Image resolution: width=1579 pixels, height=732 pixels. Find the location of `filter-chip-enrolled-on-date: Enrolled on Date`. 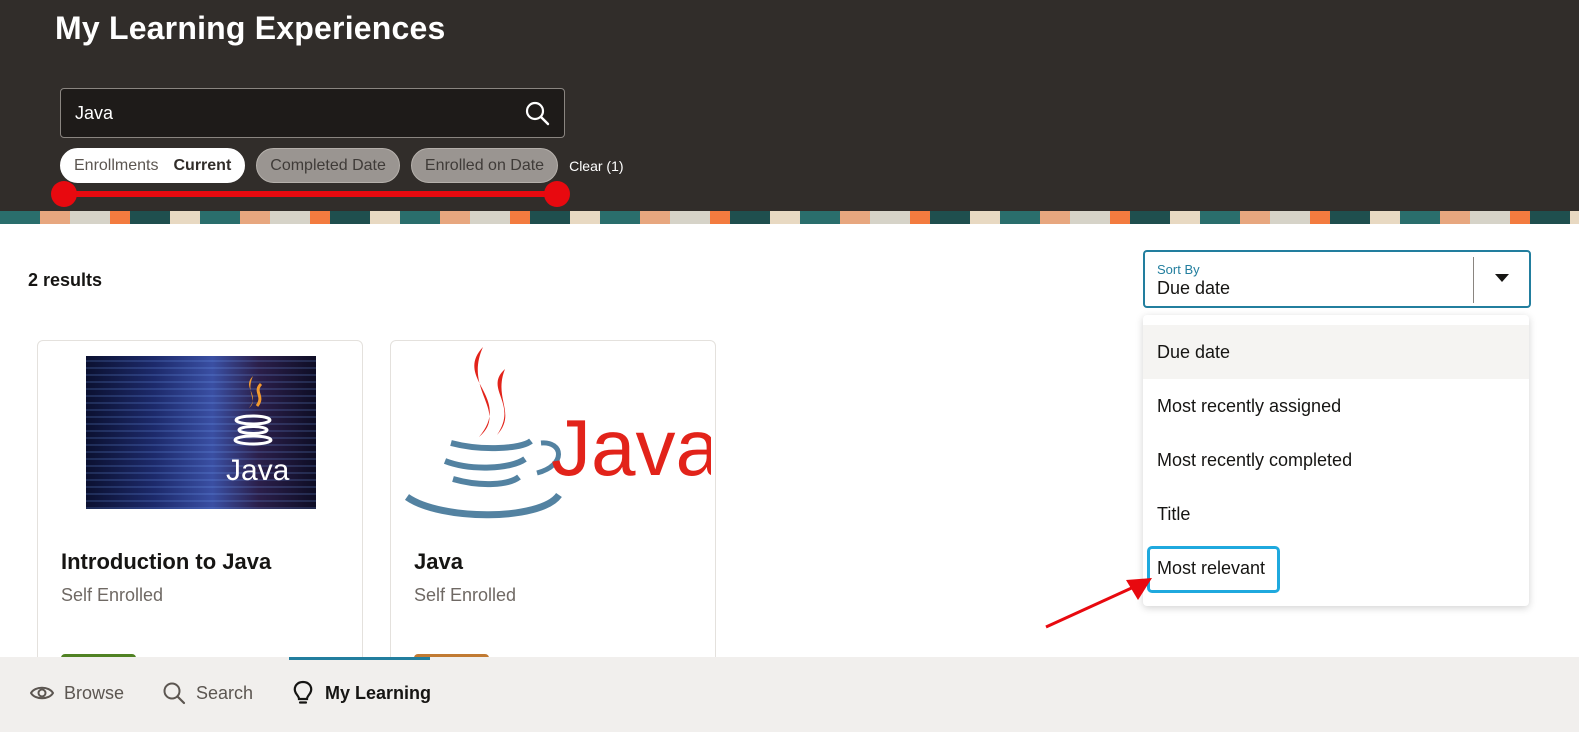

filter-chip-enrolled-on-date: Enrolled on Date is located at coordinates (484, 165).